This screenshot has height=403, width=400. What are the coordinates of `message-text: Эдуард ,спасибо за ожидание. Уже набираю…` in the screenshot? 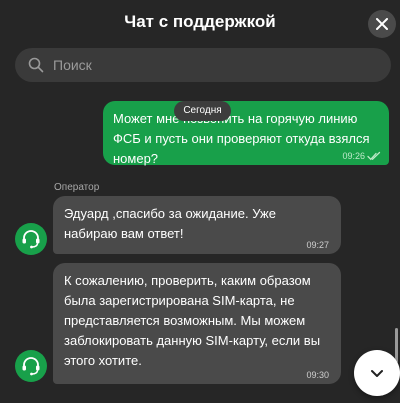 It's located at (170, 223).